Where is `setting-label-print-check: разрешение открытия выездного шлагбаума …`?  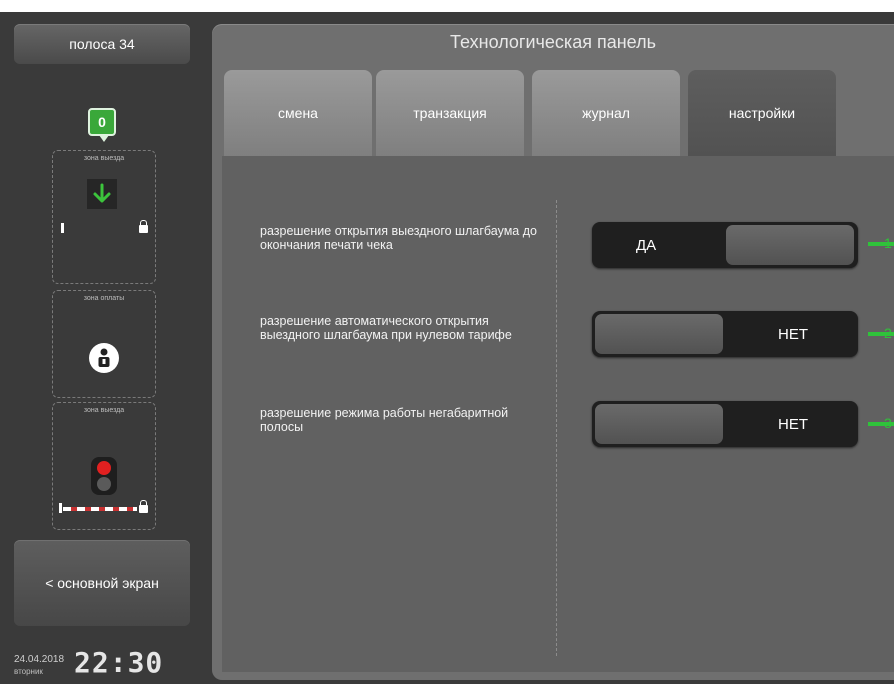 setting-label-print-check: разрешение открытия выездного шлагбаума … is located at coordinates (398, 238).